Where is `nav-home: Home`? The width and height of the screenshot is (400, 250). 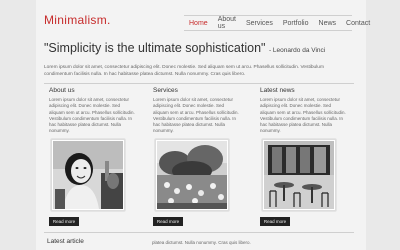
nav-home: Home is located at coordinates (198, 23).